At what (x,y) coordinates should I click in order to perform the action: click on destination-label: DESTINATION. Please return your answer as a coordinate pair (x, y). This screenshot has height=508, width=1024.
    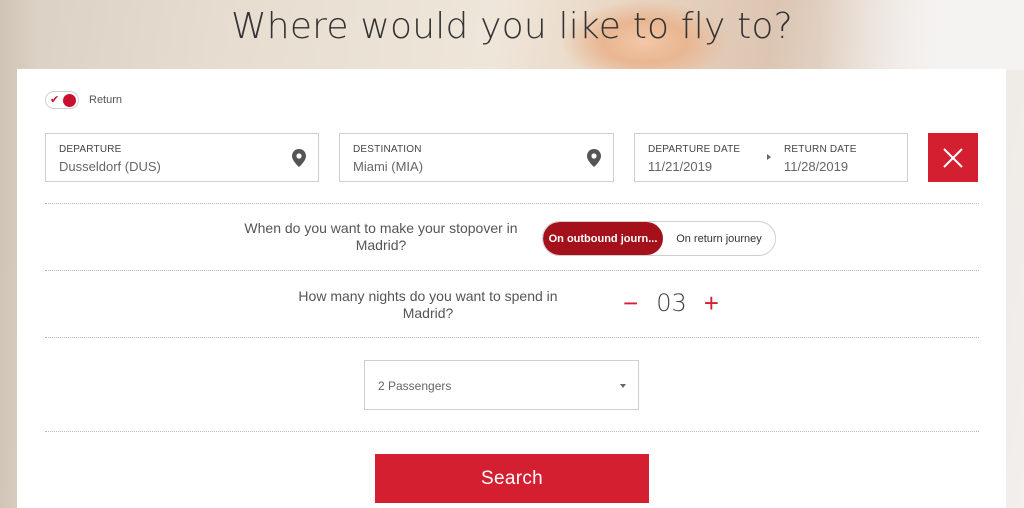
    Looking at the image, I should click on (387, 149).